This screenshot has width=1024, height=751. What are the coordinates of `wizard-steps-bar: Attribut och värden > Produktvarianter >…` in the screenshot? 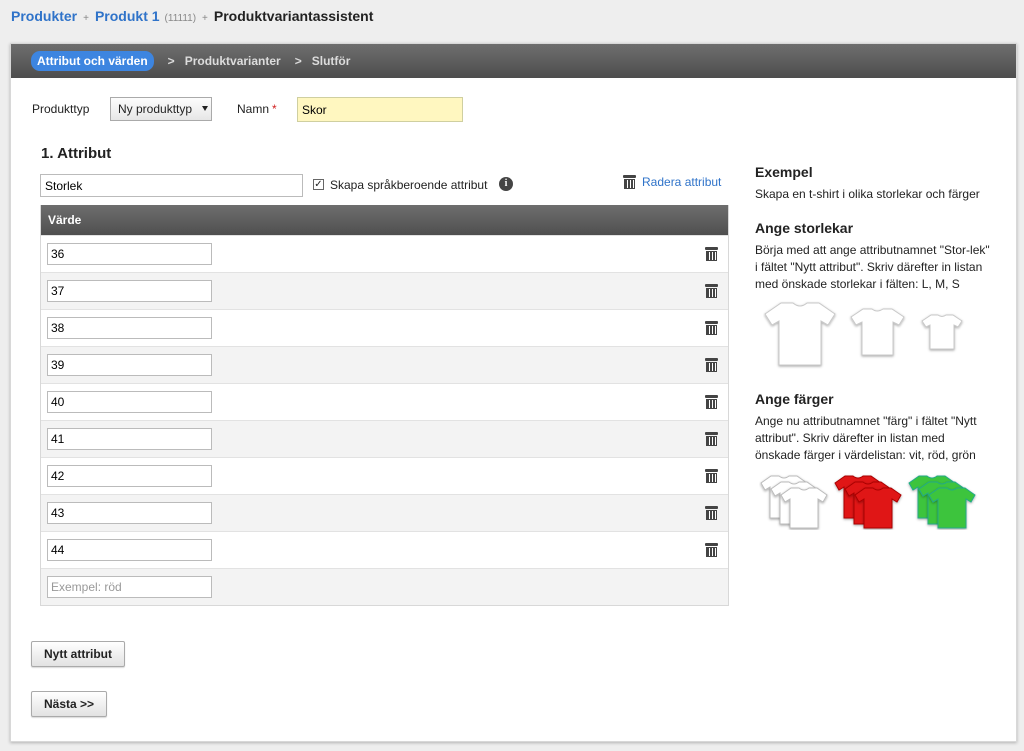 It's located at (513, 61).